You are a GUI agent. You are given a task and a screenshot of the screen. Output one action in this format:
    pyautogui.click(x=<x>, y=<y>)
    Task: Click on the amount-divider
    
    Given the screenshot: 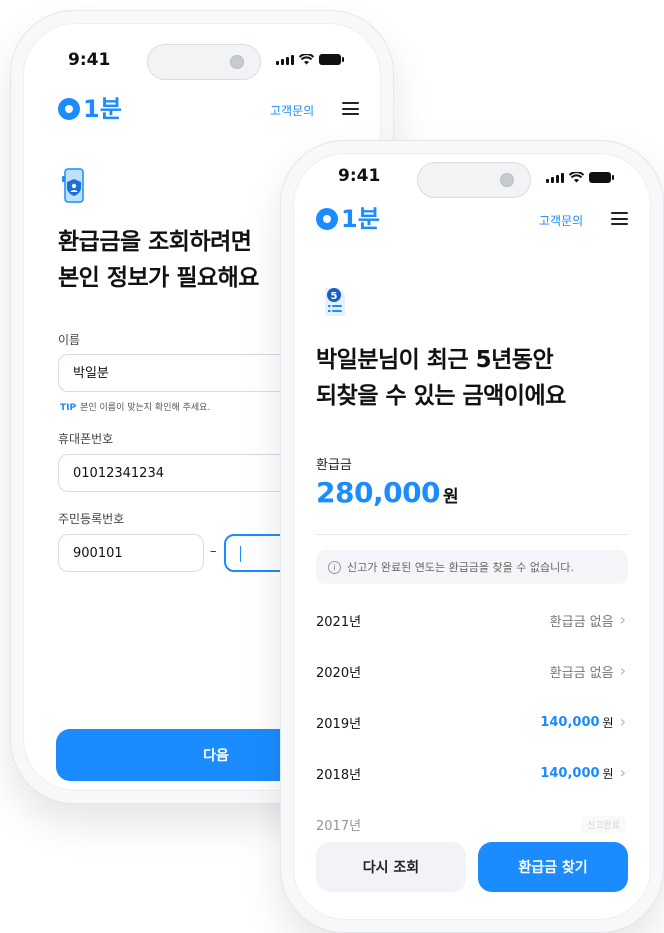 What is the action you would take?
    pyautogui.click(x=472, y=534)
    